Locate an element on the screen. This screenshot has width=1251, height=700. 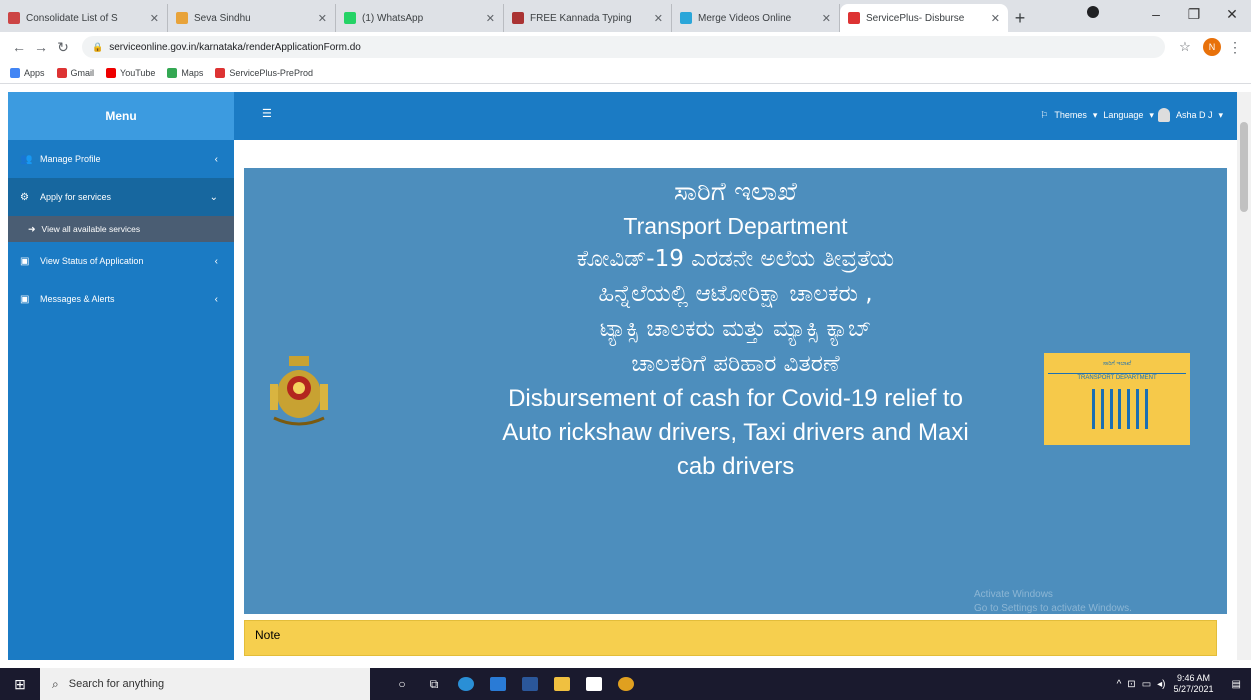
network-icon: ⊡ is located at coordinates (1131, 684).